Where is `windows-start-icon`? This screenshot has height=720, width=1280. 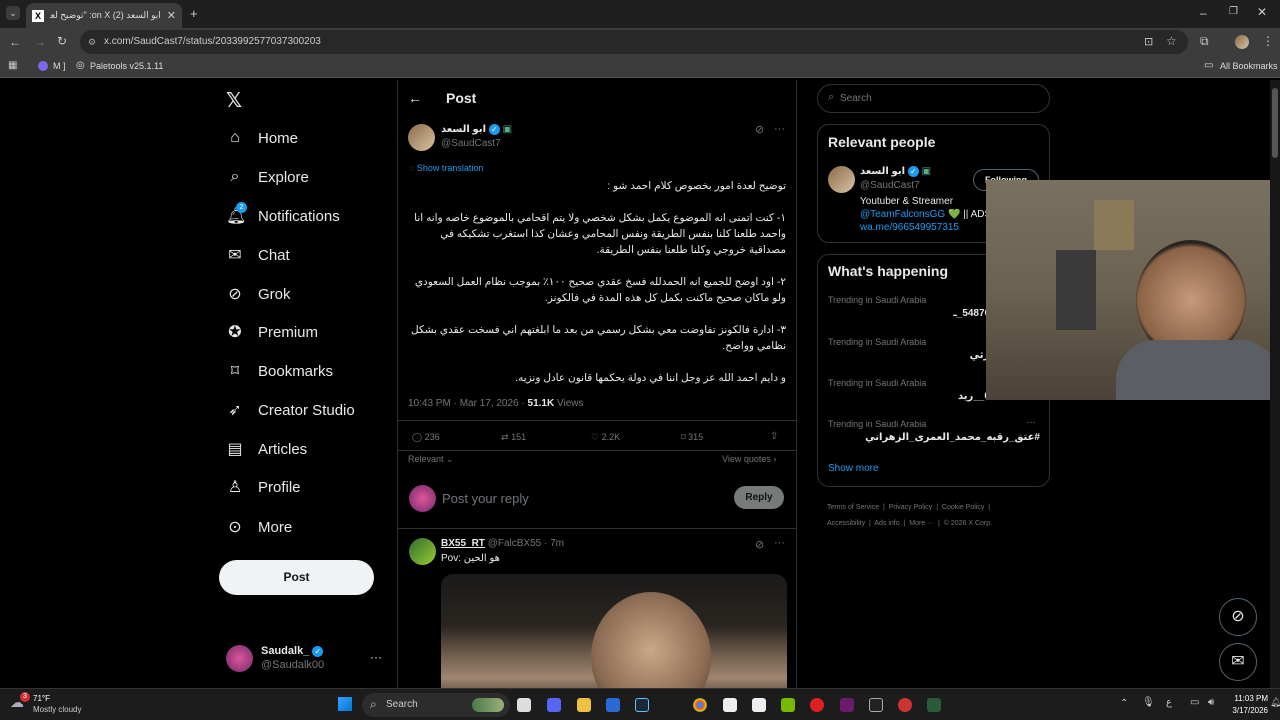
windows-start-icon is located at coordinates (345, 704).